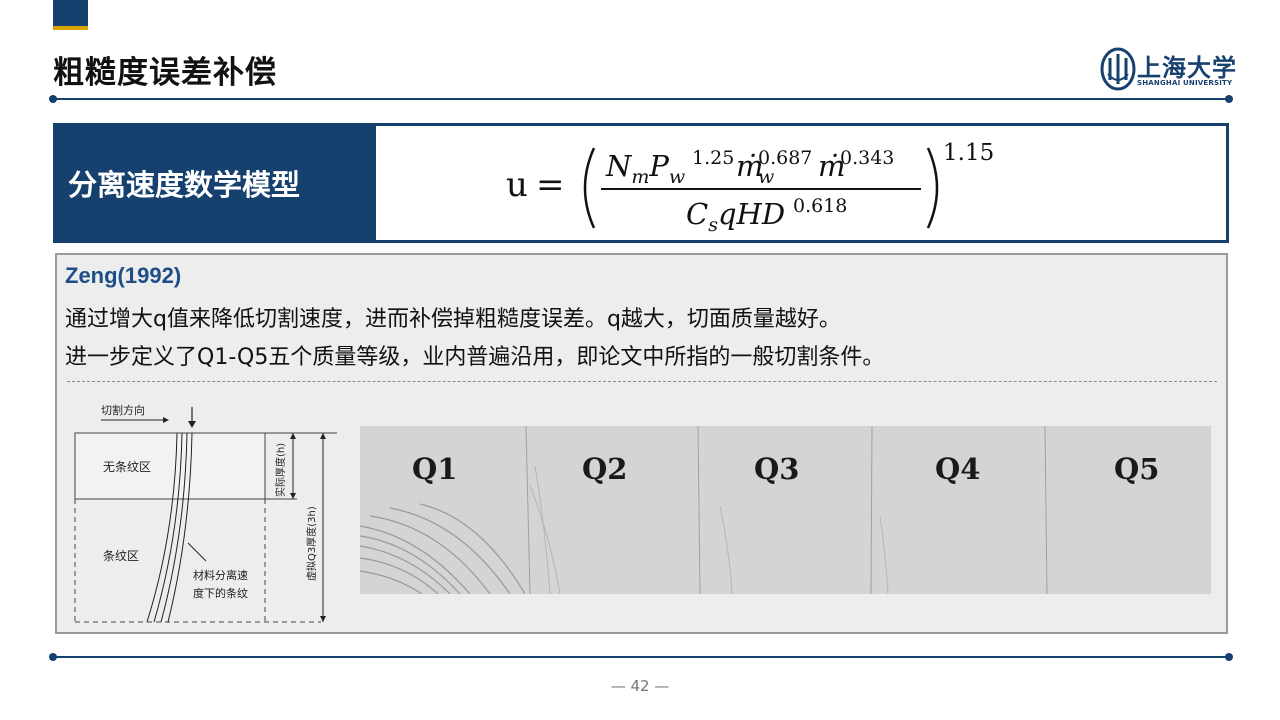 This screenshot has width=1280, height=720. Describe the element at coordinates (1185, 83) in the screenshot. I see `logo-subtitle: SHANGHAI UNIVERSITY` at that location.